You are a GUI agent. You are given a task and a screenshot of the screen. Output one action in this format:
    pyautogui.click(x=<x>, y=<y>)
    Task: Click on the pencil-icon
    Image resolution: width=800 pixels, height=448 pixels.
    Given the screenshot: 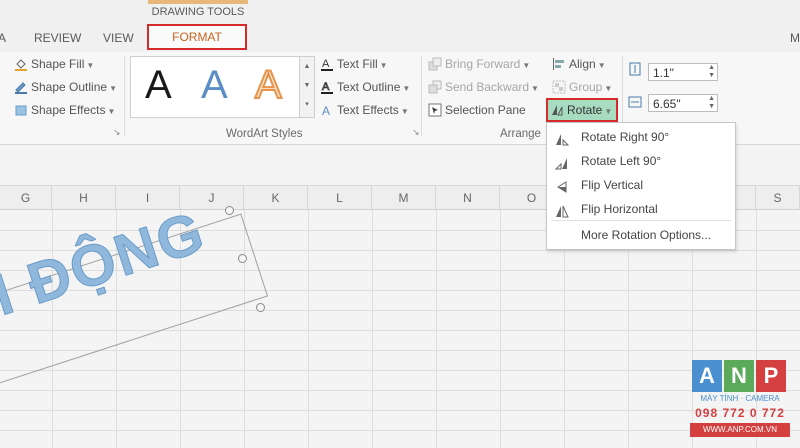 What is the action you would take?
    pyautogui.click(x=21, y=87)
    